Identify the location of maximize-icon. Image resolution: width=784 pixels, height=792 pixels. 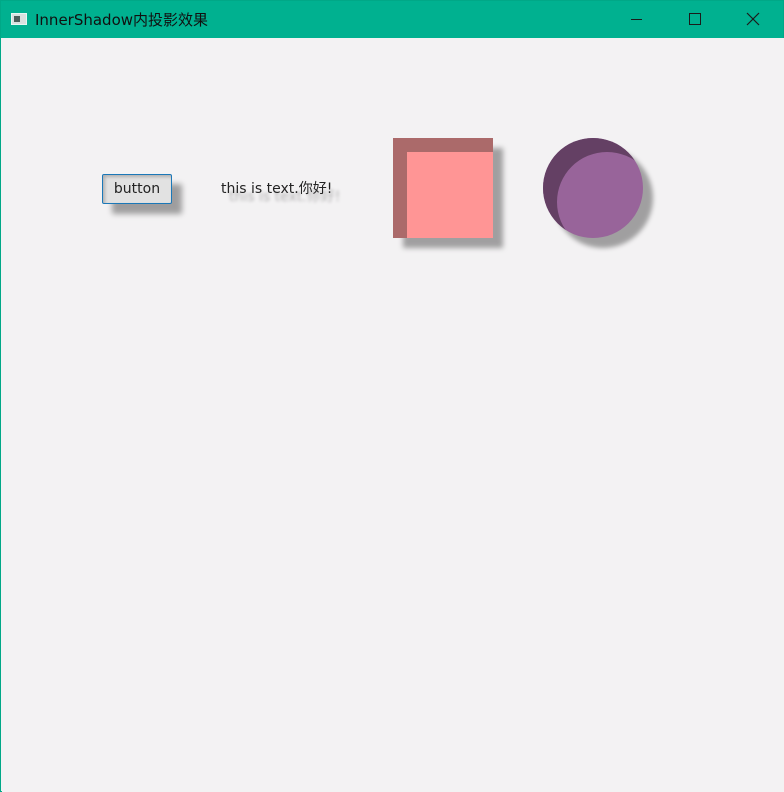
(695, 19).